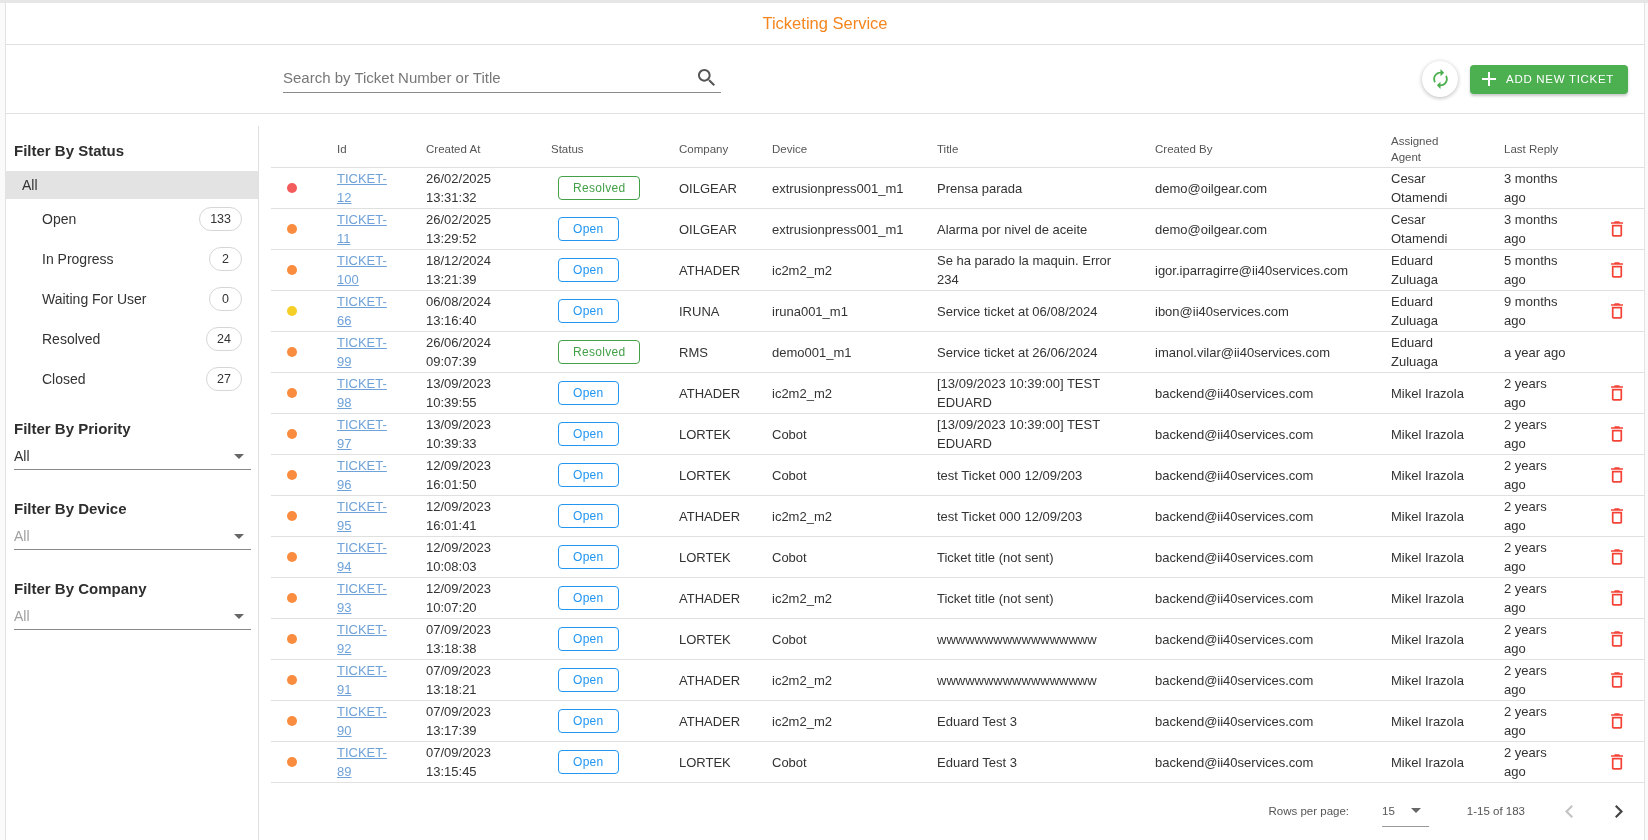  What do you see at coordinates (1211, 229) in the screenshot?
I see `table-cell-text: demo@oilgear.com` at bounding box center [1211, 229].